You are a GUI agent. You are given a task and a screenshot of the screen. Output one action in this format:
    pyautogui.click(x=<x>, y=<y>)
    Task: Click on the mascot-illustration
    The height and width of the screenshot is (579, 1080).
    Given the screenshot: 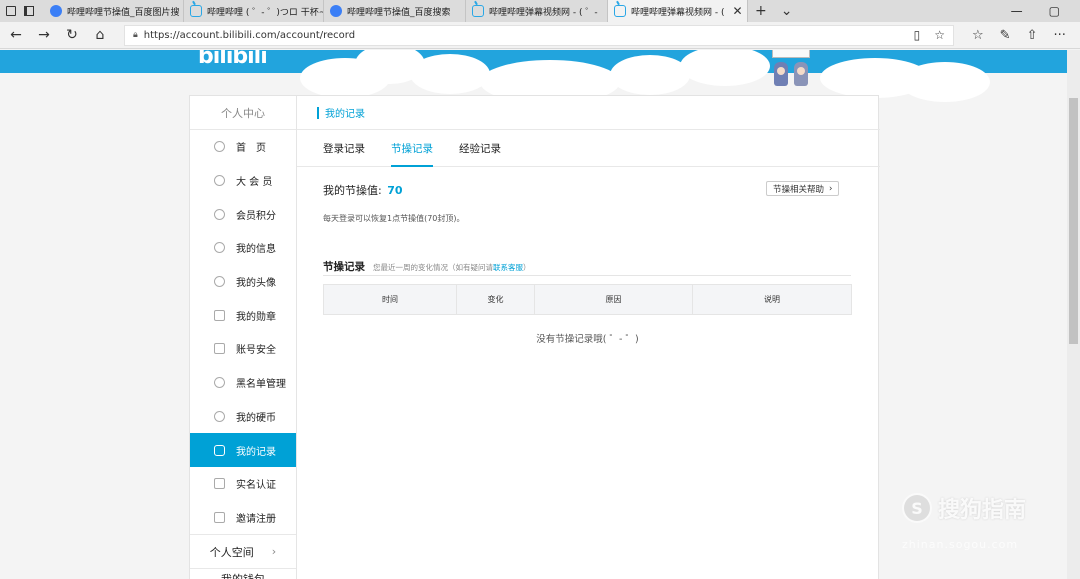 What is the action you would take?
    pyautogui.click(x=795, y=69)
    